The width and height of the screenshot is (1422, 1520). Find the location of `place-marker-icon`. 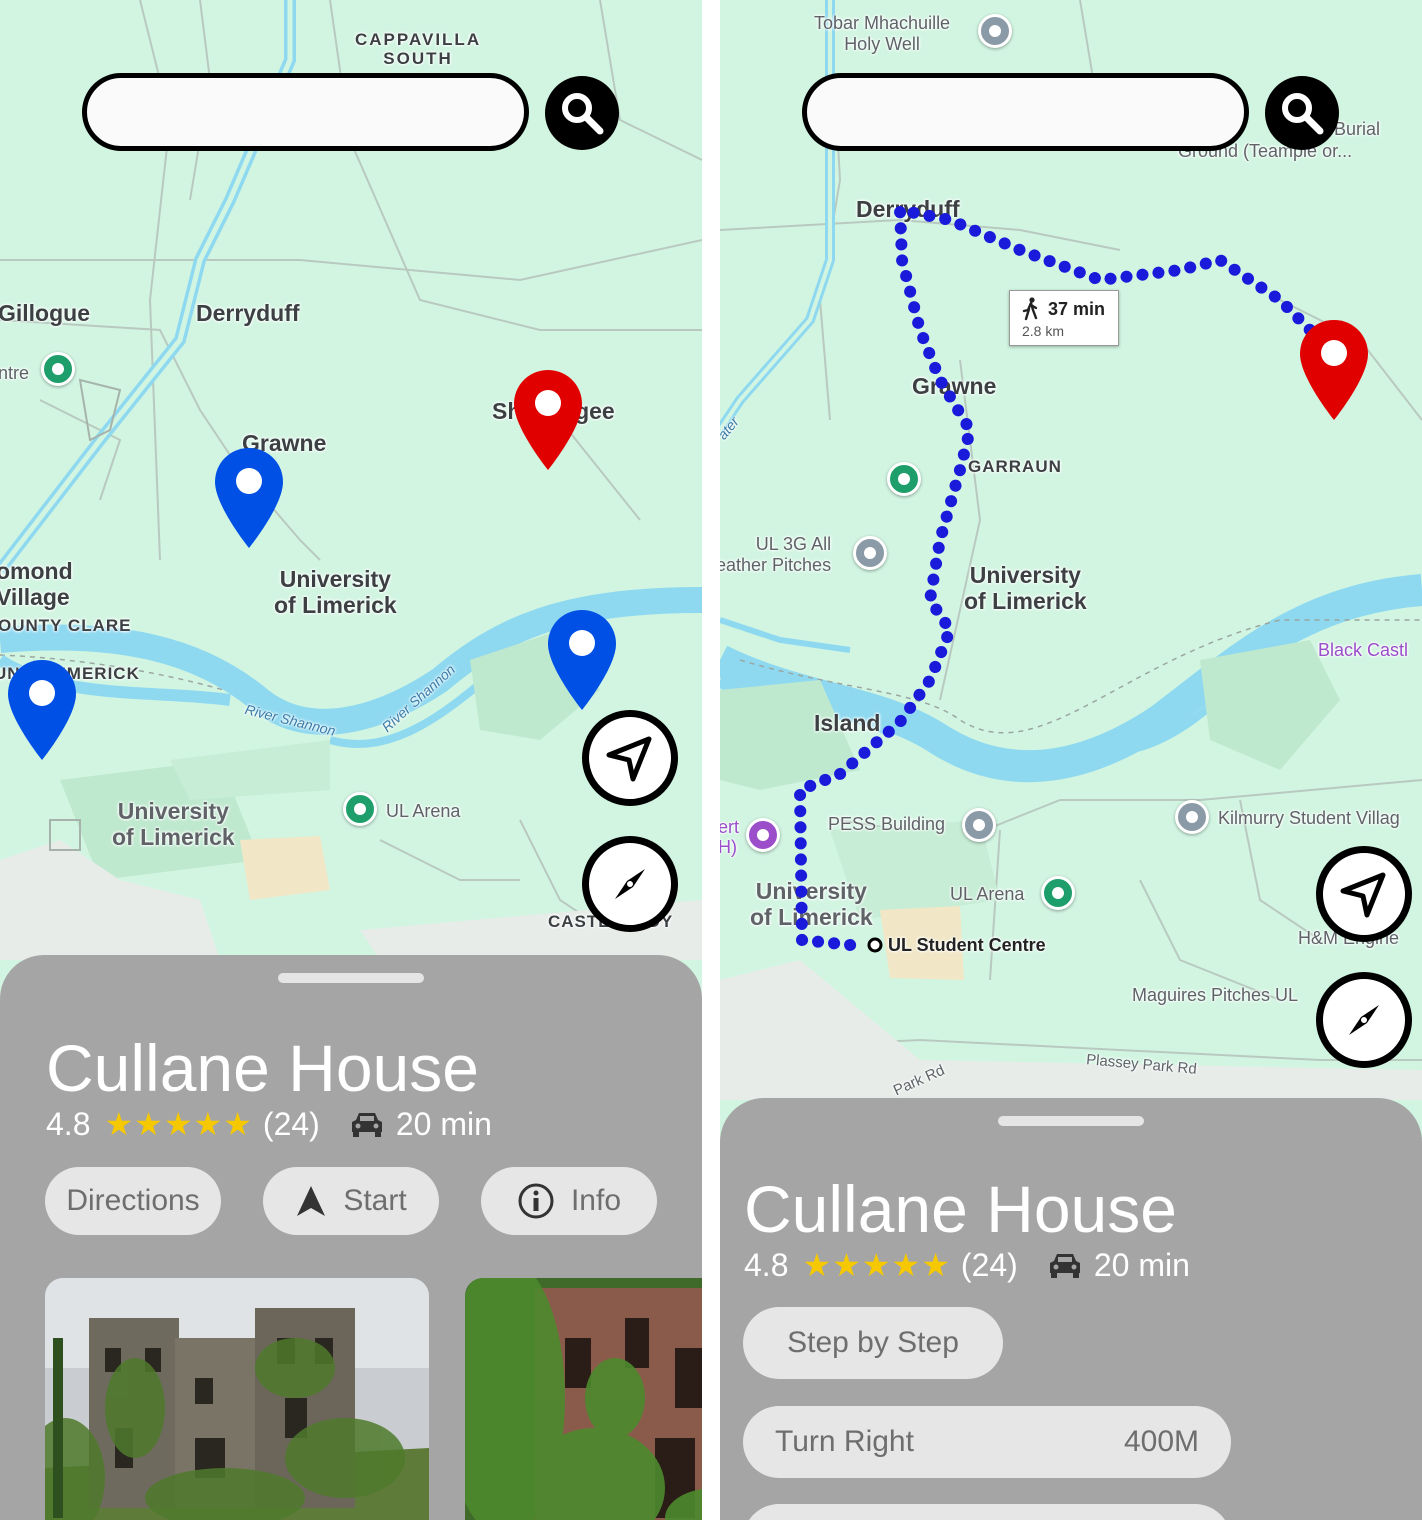

place-marker-icon is located at coordinates (58, 369).